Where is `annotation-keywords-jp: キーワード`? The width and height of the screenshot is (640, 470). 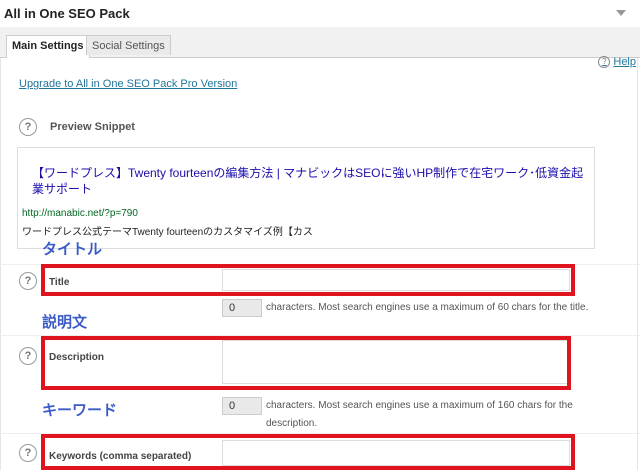
annotation-keywords-jp: キーワード is located at coordinates (80, 410).